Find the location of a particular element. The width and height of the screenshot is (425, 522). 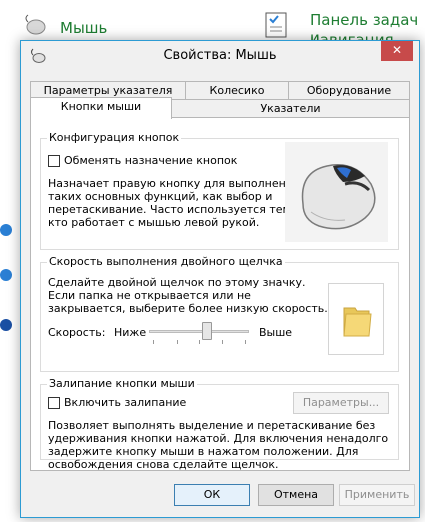

speed-label: Скорость: is located at coordinates (77, 332).